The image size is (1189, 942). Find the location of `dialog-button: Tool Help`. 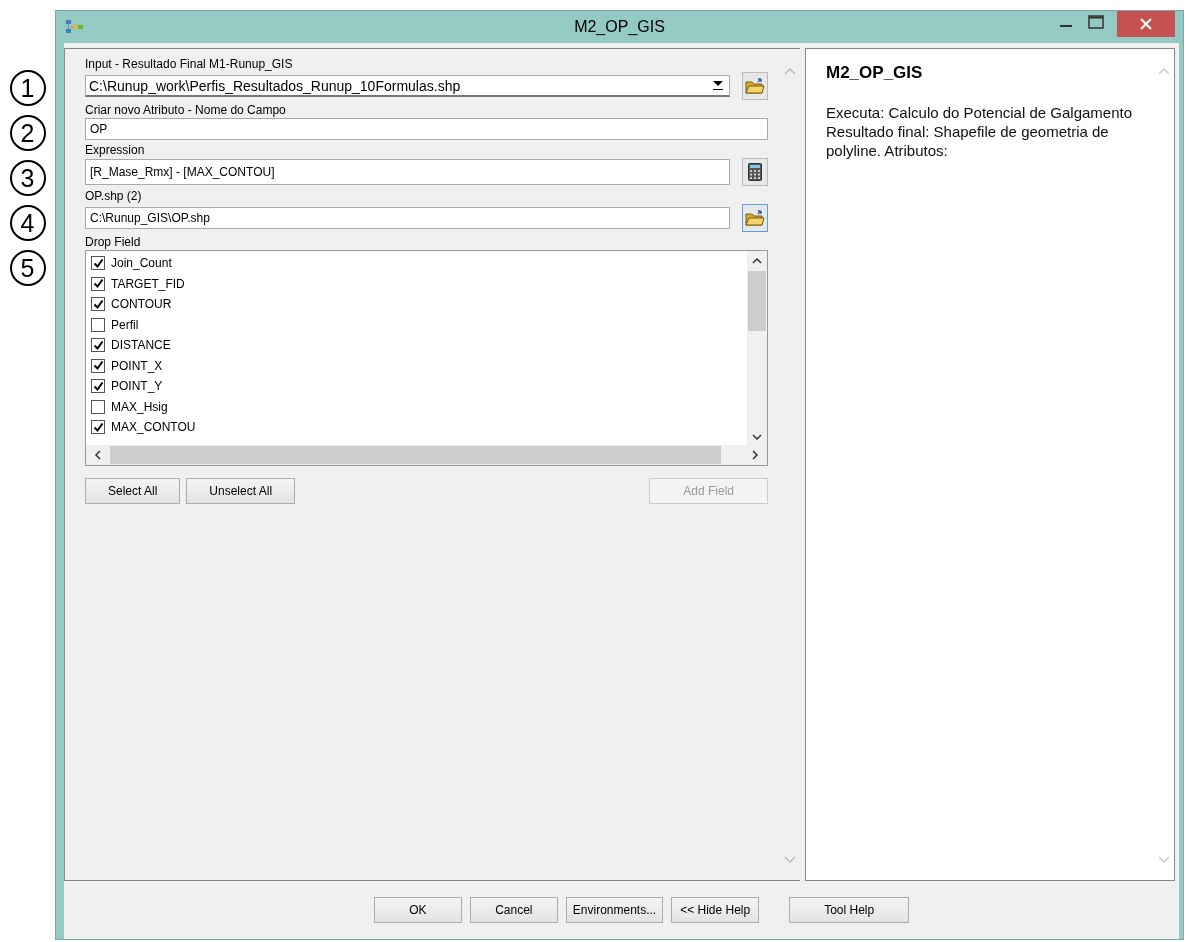

dialog-button: Tool Help is located at coordinates (849, 910).